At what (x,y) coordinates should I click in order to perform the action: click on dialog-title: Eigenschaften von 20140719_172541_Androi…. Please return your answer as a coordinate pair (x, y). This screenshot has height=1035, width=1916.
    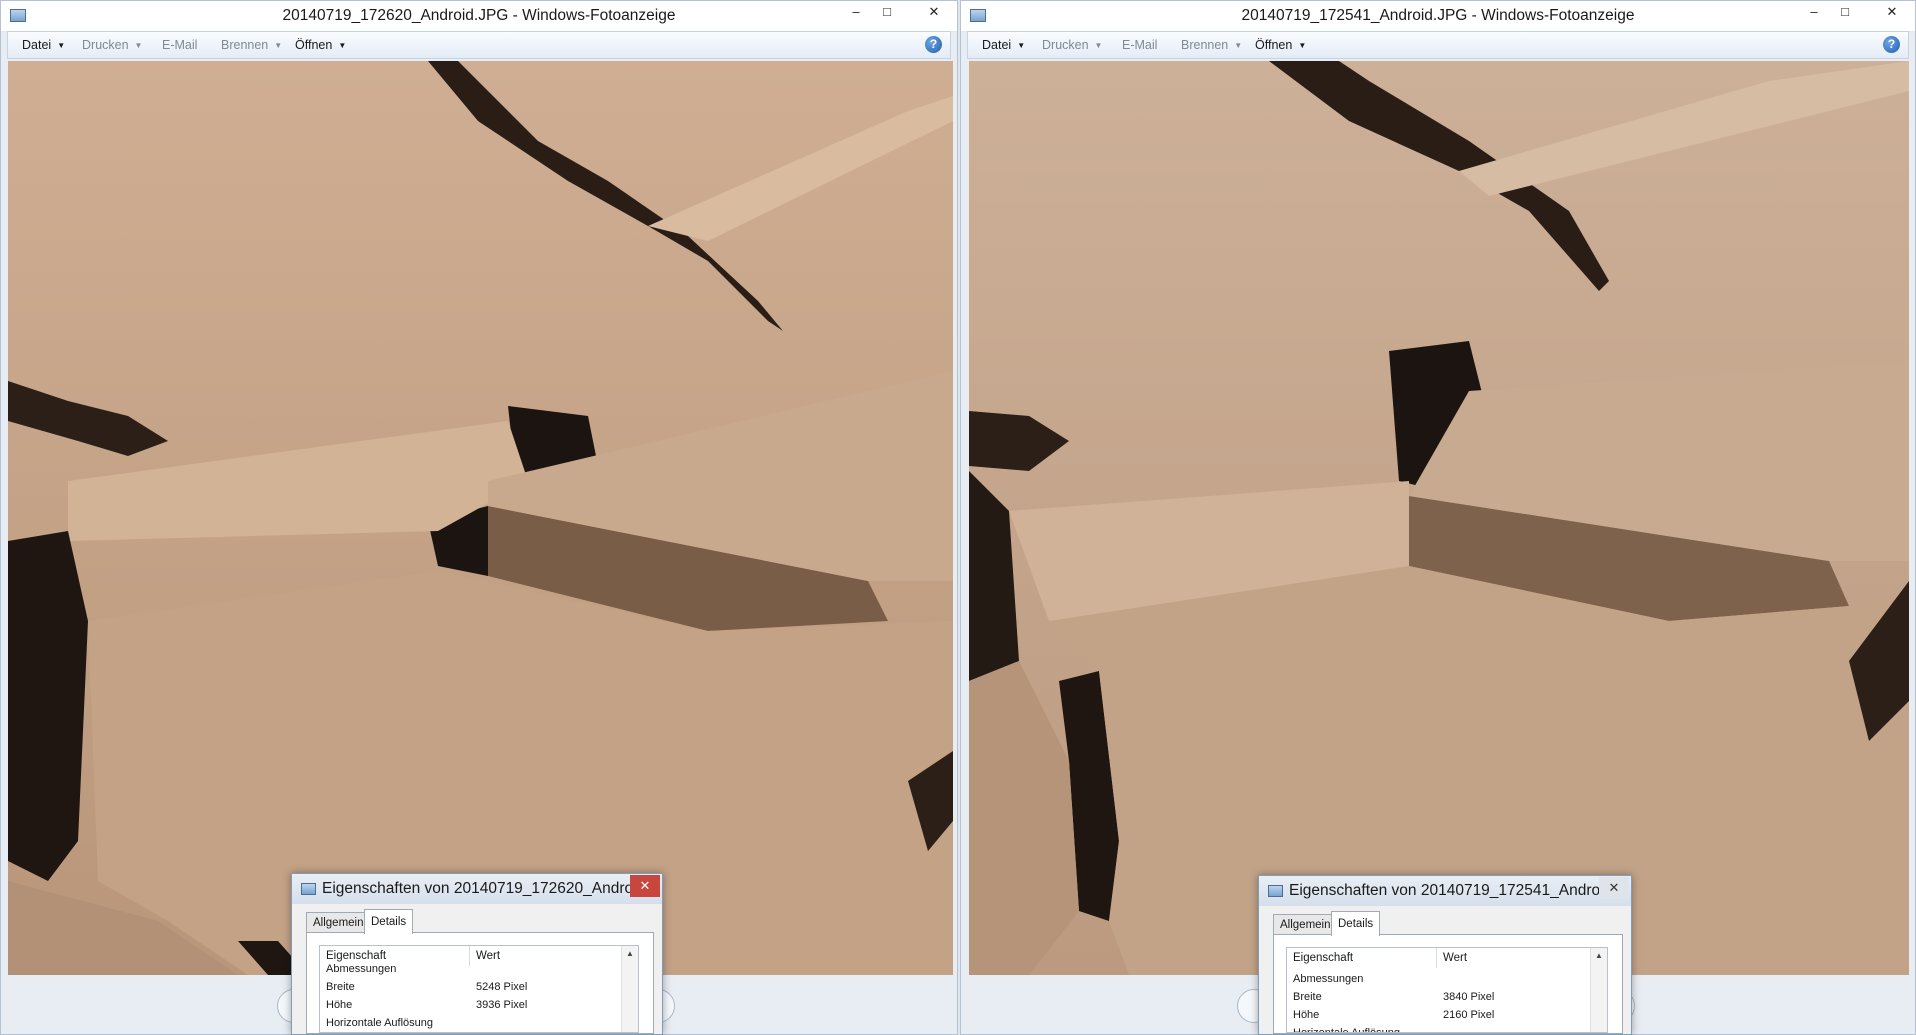
    Looking at the image, I should click on (1453, 890).